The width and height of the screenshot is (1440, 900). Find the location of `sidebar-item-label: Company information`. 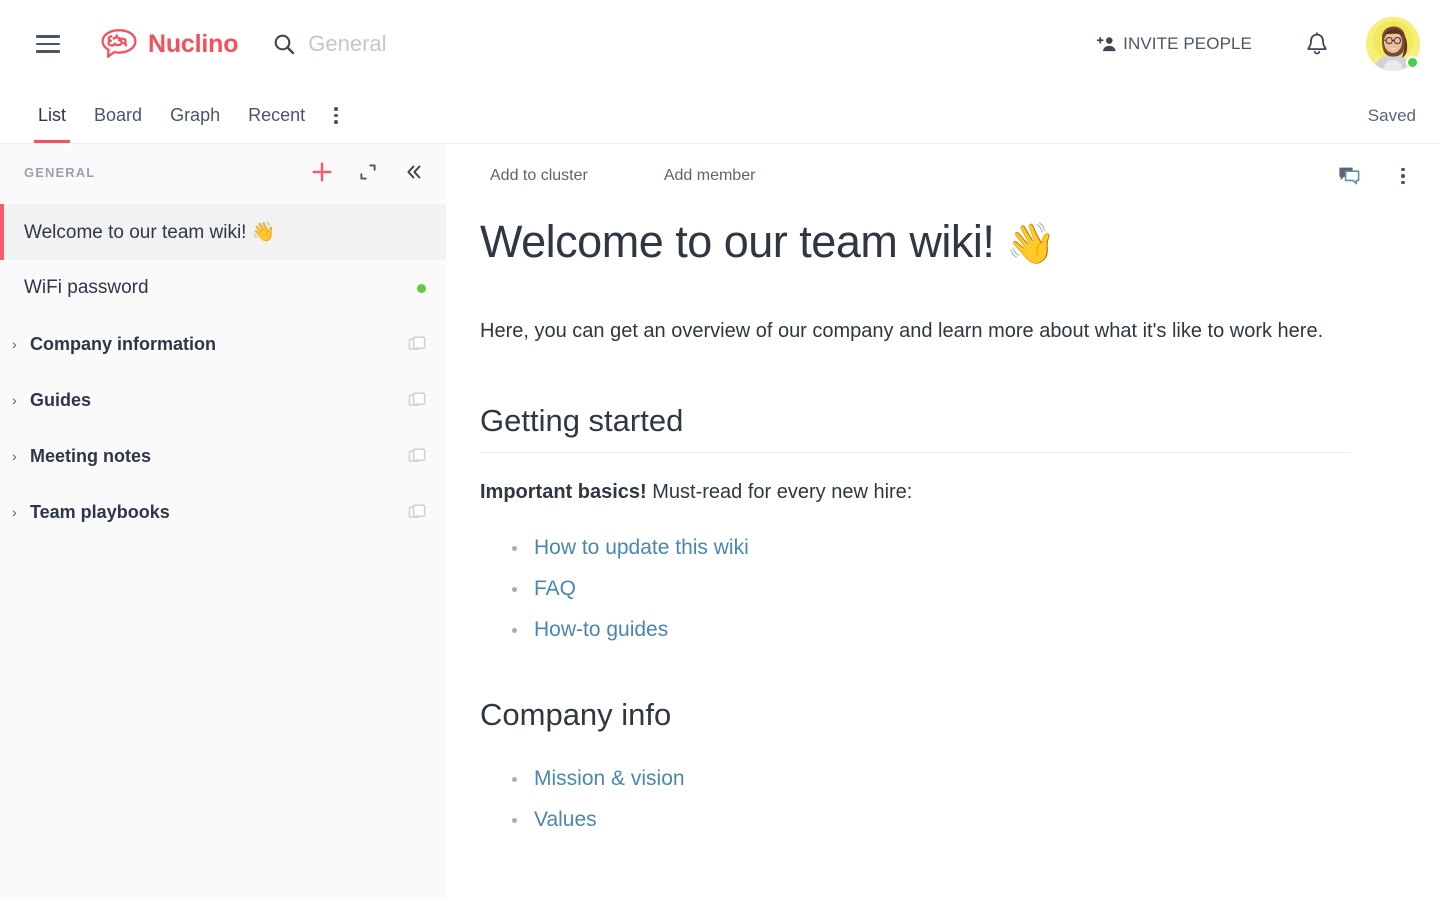

sidebar-item-label: Company information is located at coordinates (123, 343).